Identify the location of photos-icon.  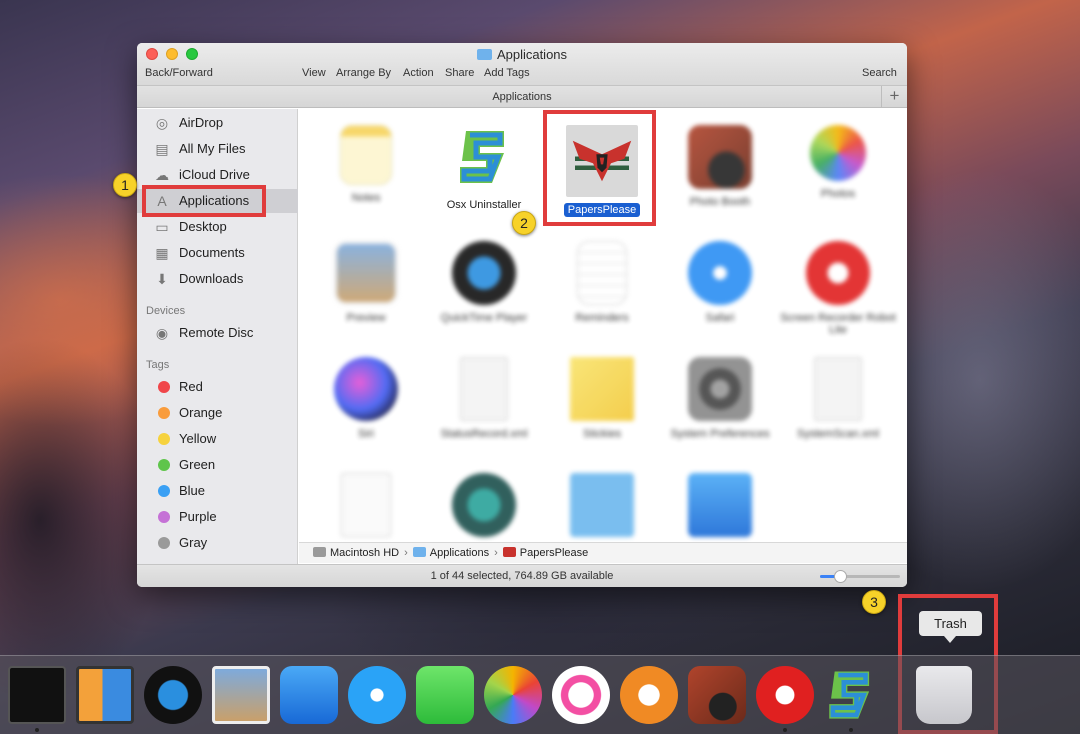
(513, 695).